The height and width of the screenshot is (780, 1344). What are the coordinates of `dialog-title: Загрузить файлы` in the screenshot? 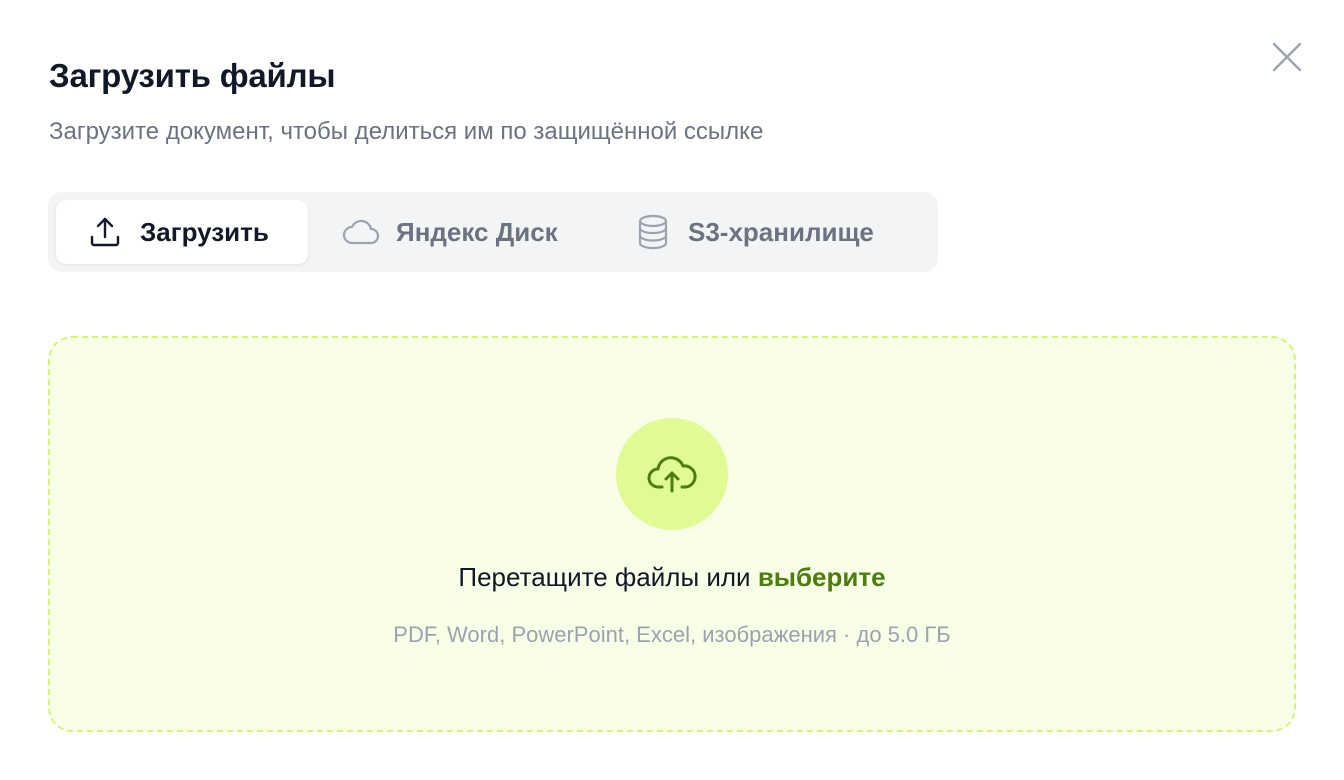 It's located at (192, 75).